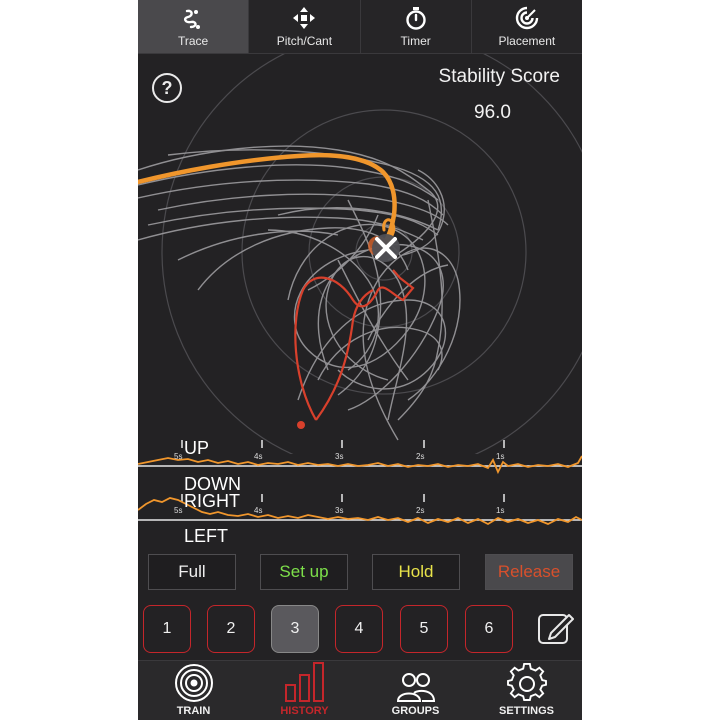 Image resolution: width=720 pixels, height=720 pixels. I want to click on help-label: ?, so click(167, 87).